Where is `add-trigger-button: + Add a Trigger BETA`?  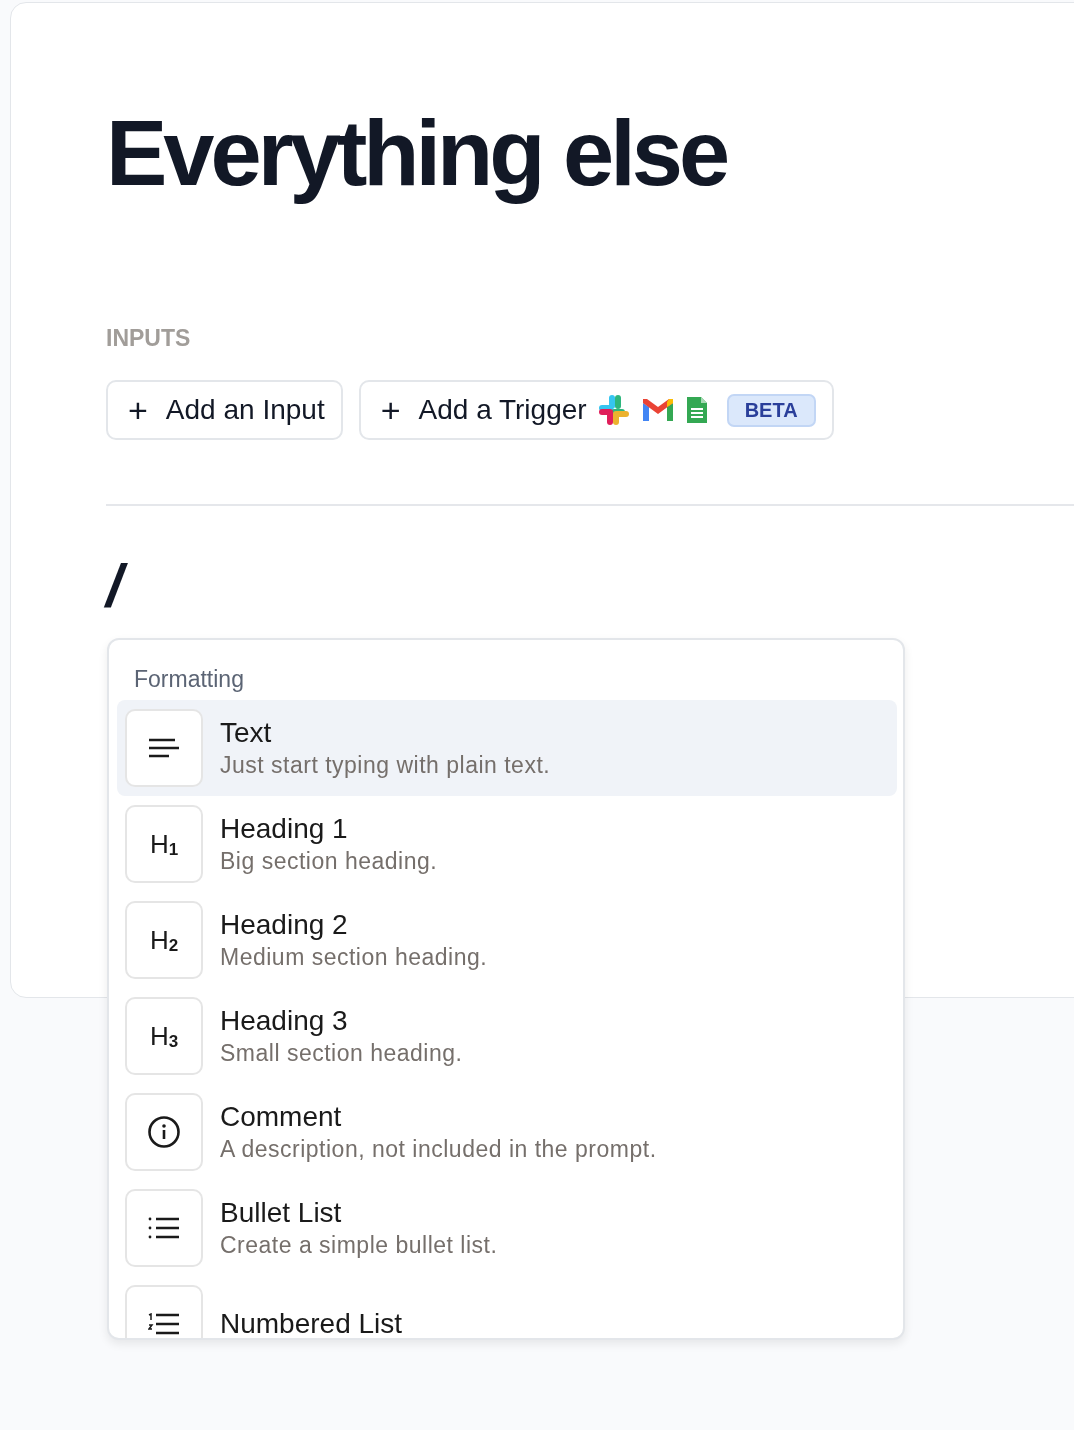
add-trigger-button: + Add a Trigger BETA is located at coordinates (596, 410).